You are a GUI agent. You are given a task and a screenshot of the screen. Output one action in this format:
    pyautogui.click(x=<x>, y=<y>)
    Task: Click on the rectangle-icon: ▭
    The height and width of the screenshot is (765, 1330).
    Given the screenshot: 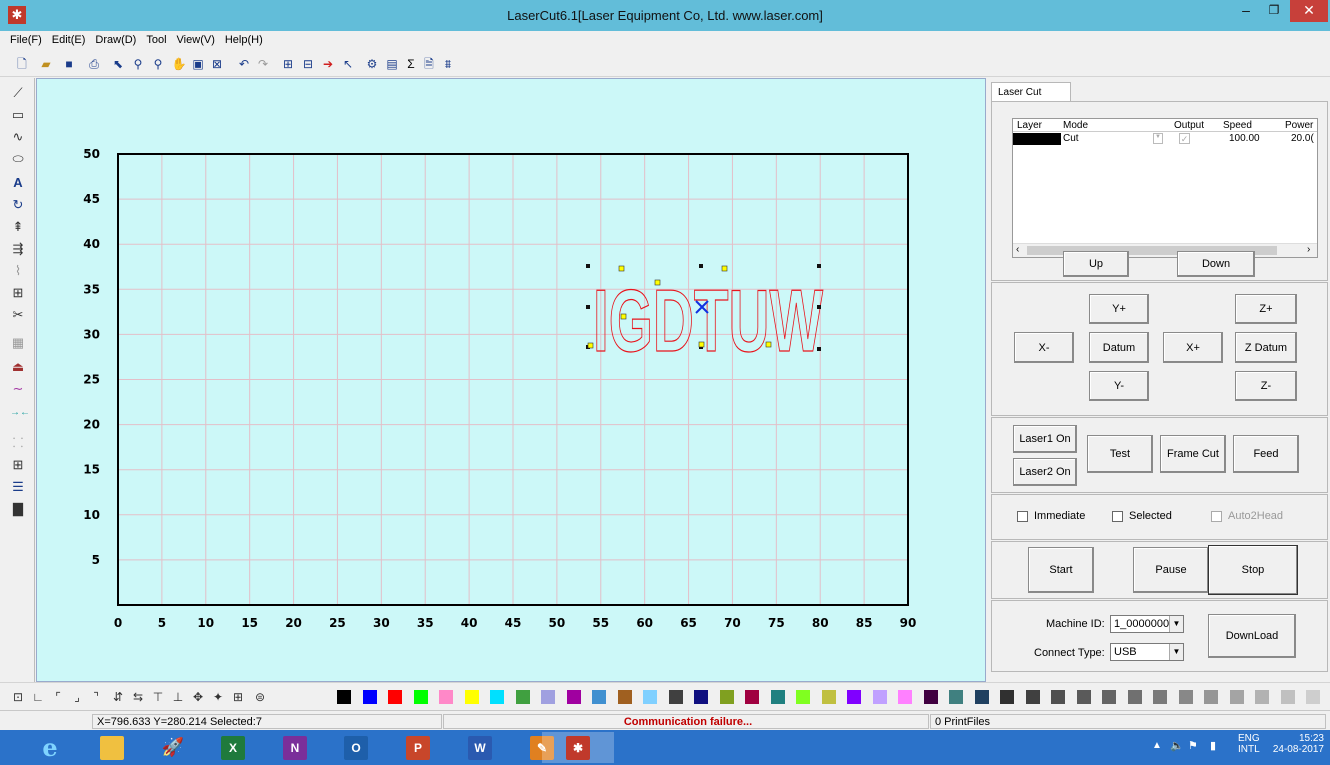 What is the action you would take?
    pyautogui.click(x=18, y=115)
    